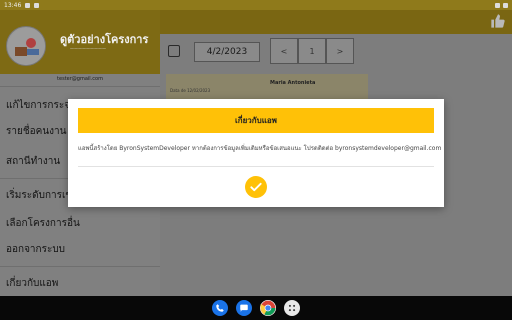 The image size is (512, 320). What do you see at coordinates (256, 187) in the screenshot?
I see `check-circle-icon` at bounding box center [256, 187].